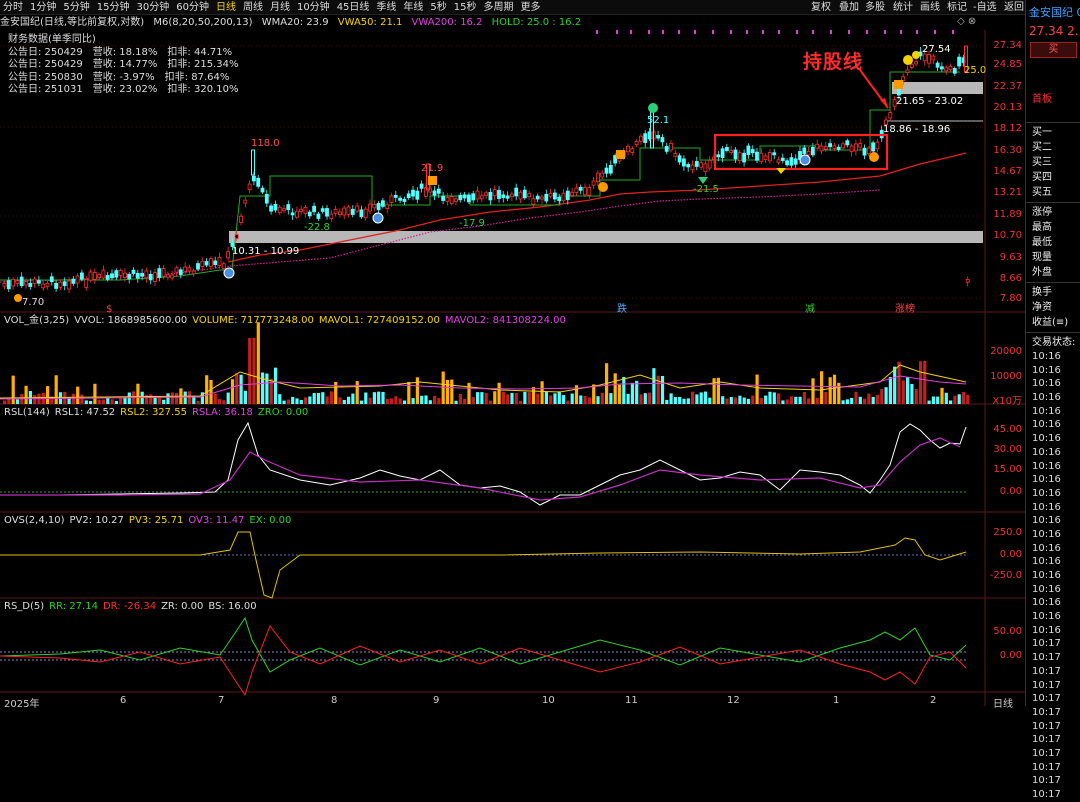 The width and height of the screenshot is (1080, 802). I want to click on event-dollar: $, so click(109, 309).